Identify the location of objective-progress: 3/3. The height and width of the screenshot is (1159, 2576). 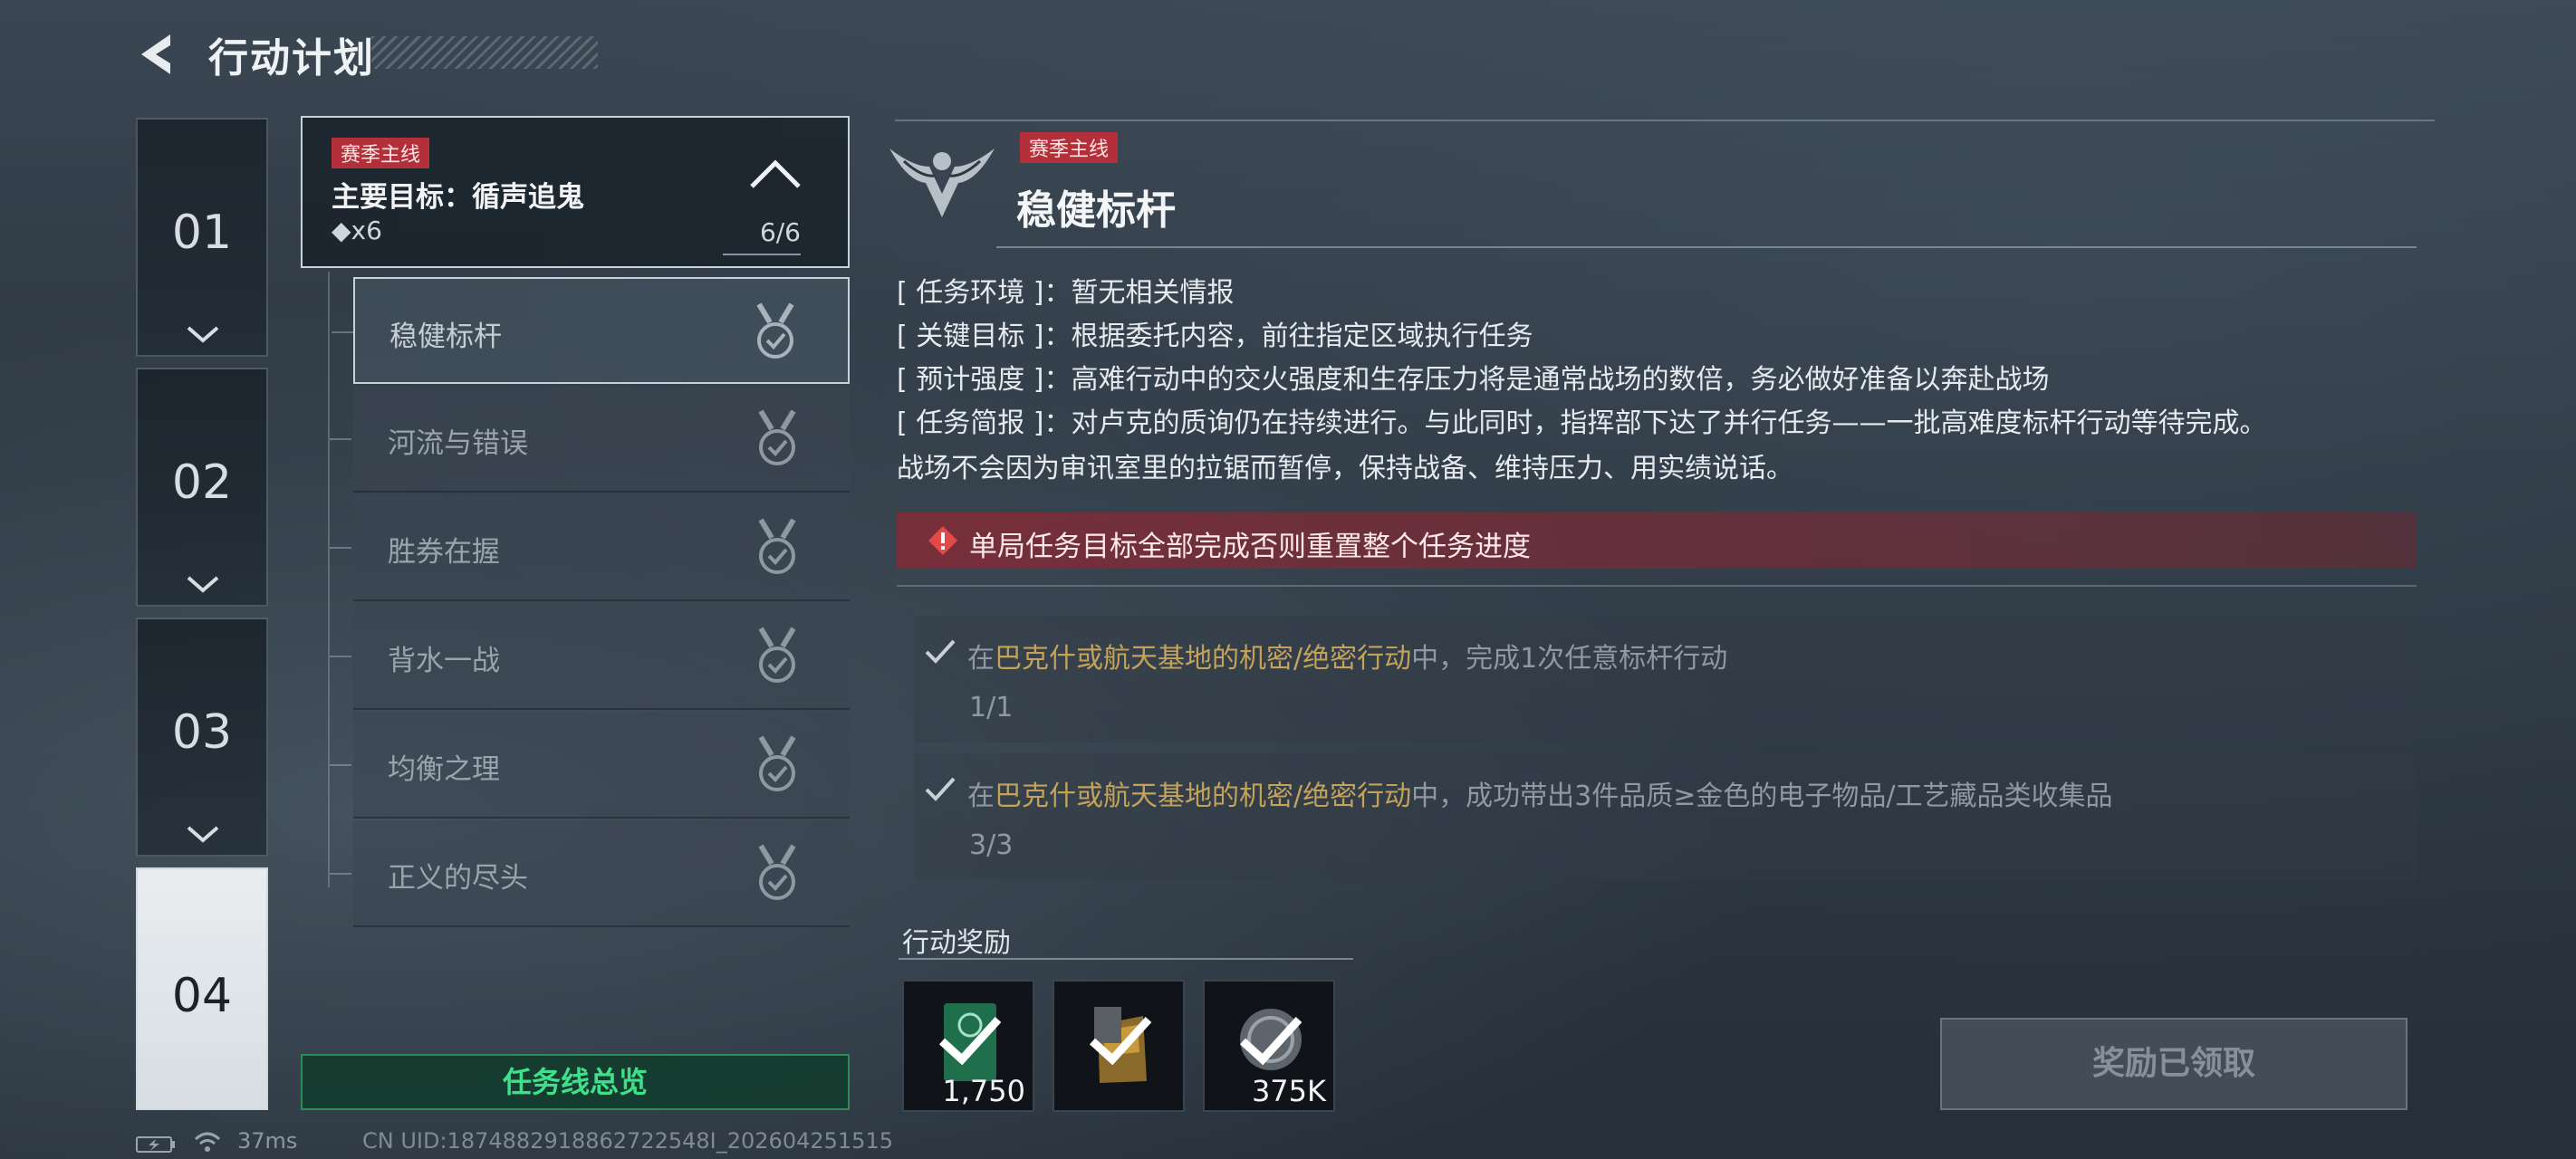
(991, 845).